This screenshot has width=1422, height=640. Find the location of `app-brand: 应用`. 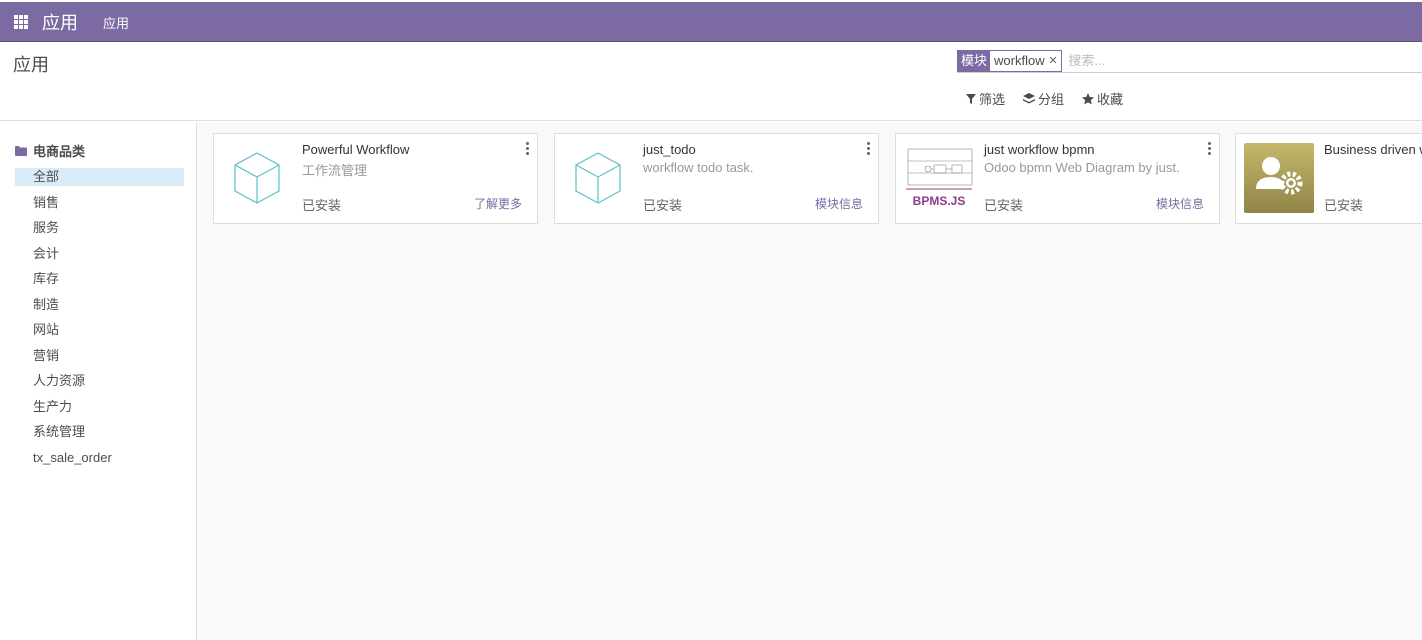

app-brand: 应用 is located at coordinates (60, 22).